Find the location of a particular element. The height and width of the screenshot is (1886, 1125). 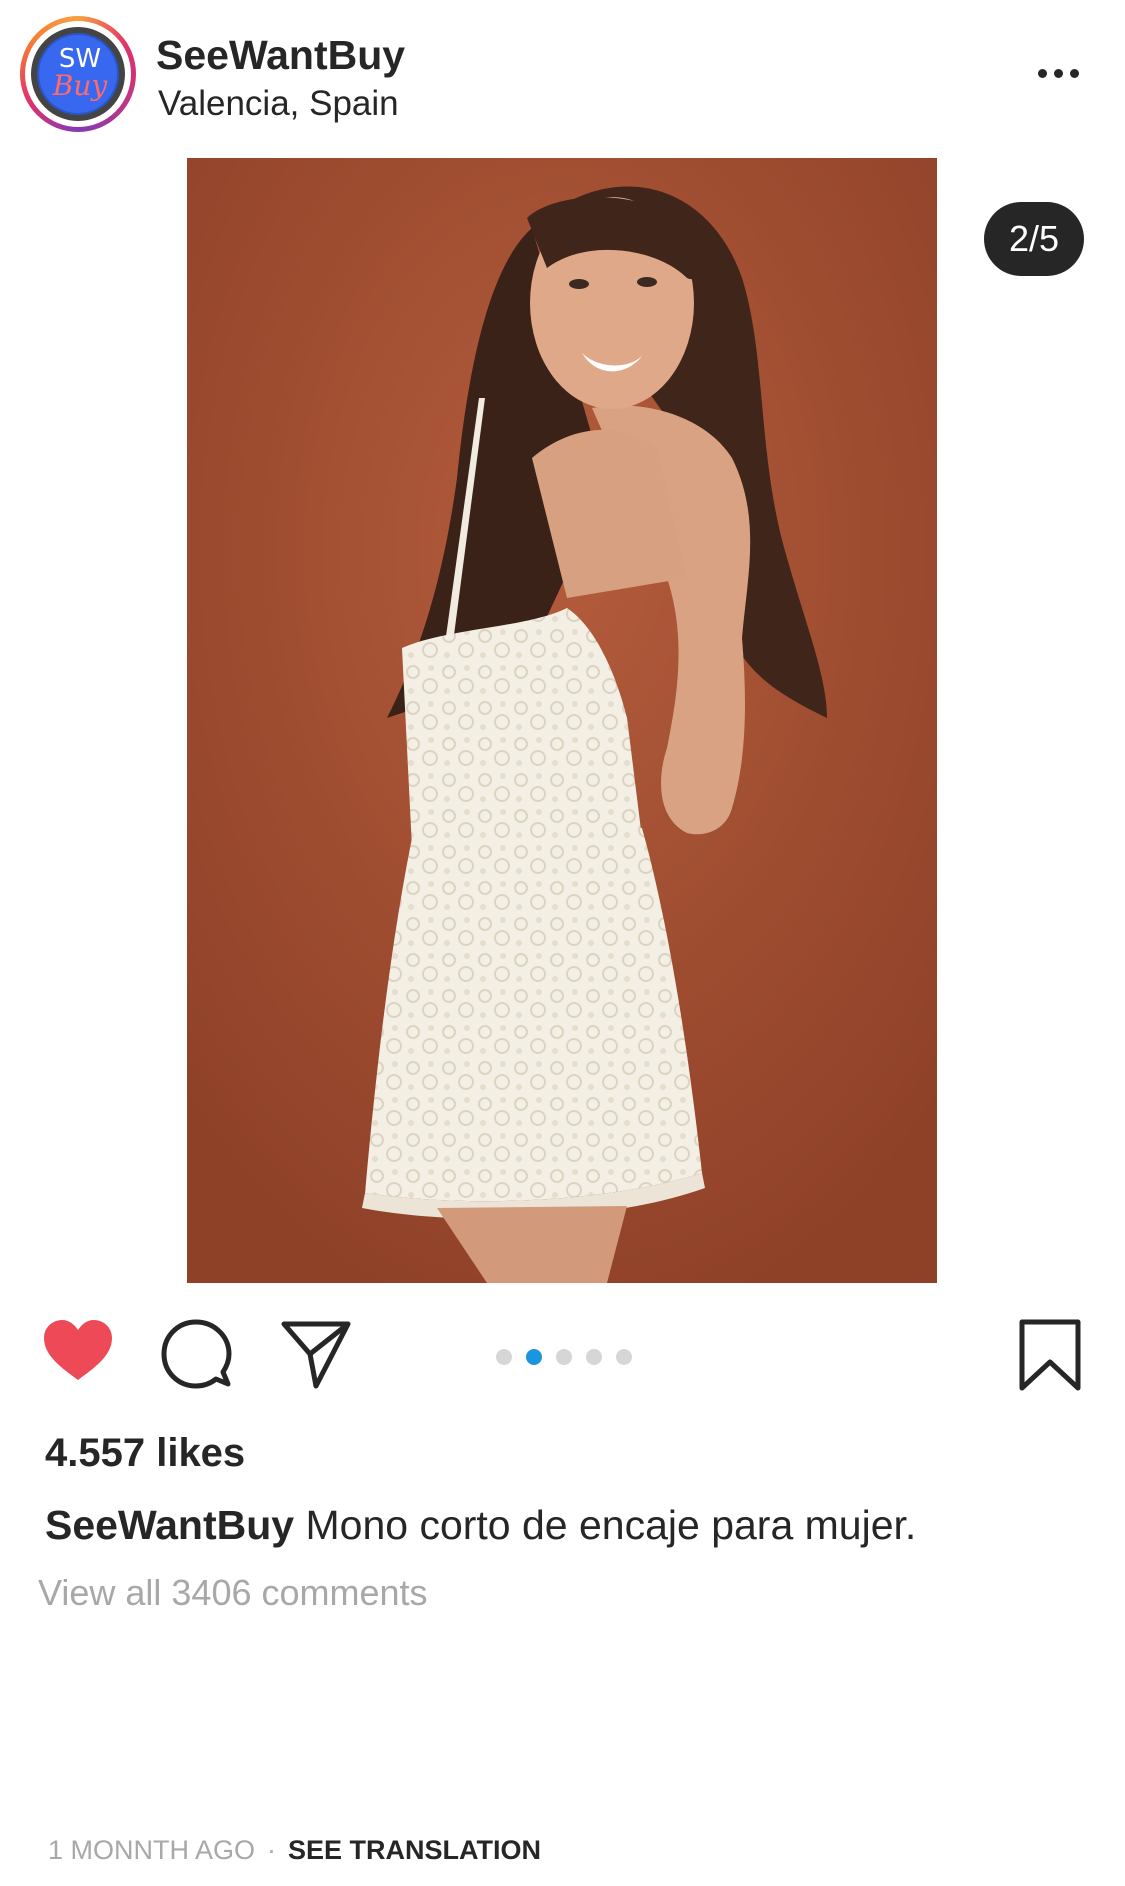

image-counter-badge: 2/5 is located at coordinates (1034, 239).